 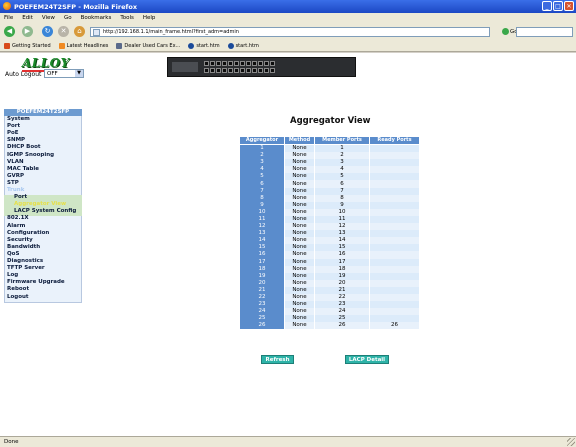 What do you see at coordinates (204, 45) in the screenshot?
I see `bookmark-start-1: start.htm` at bounding box center [204, 45].